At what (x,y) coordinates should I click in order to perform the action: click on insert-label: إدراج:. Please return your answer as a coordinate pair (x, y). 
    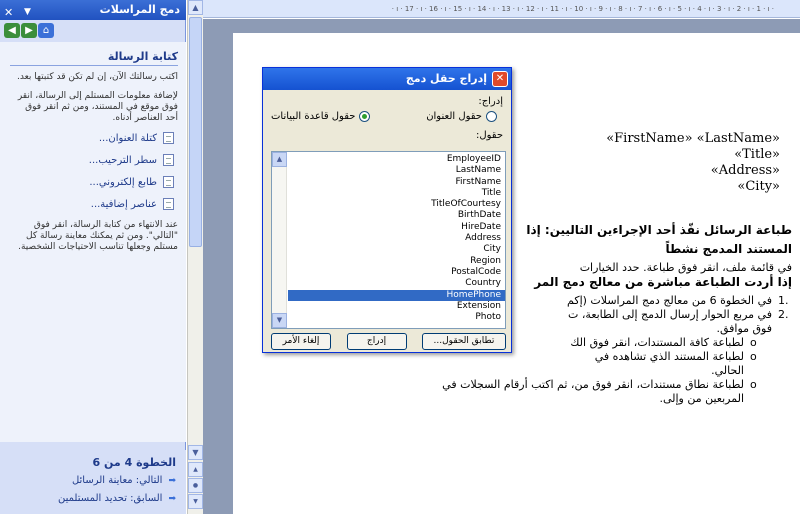
    Looking at the image, I should click on (490, 101).